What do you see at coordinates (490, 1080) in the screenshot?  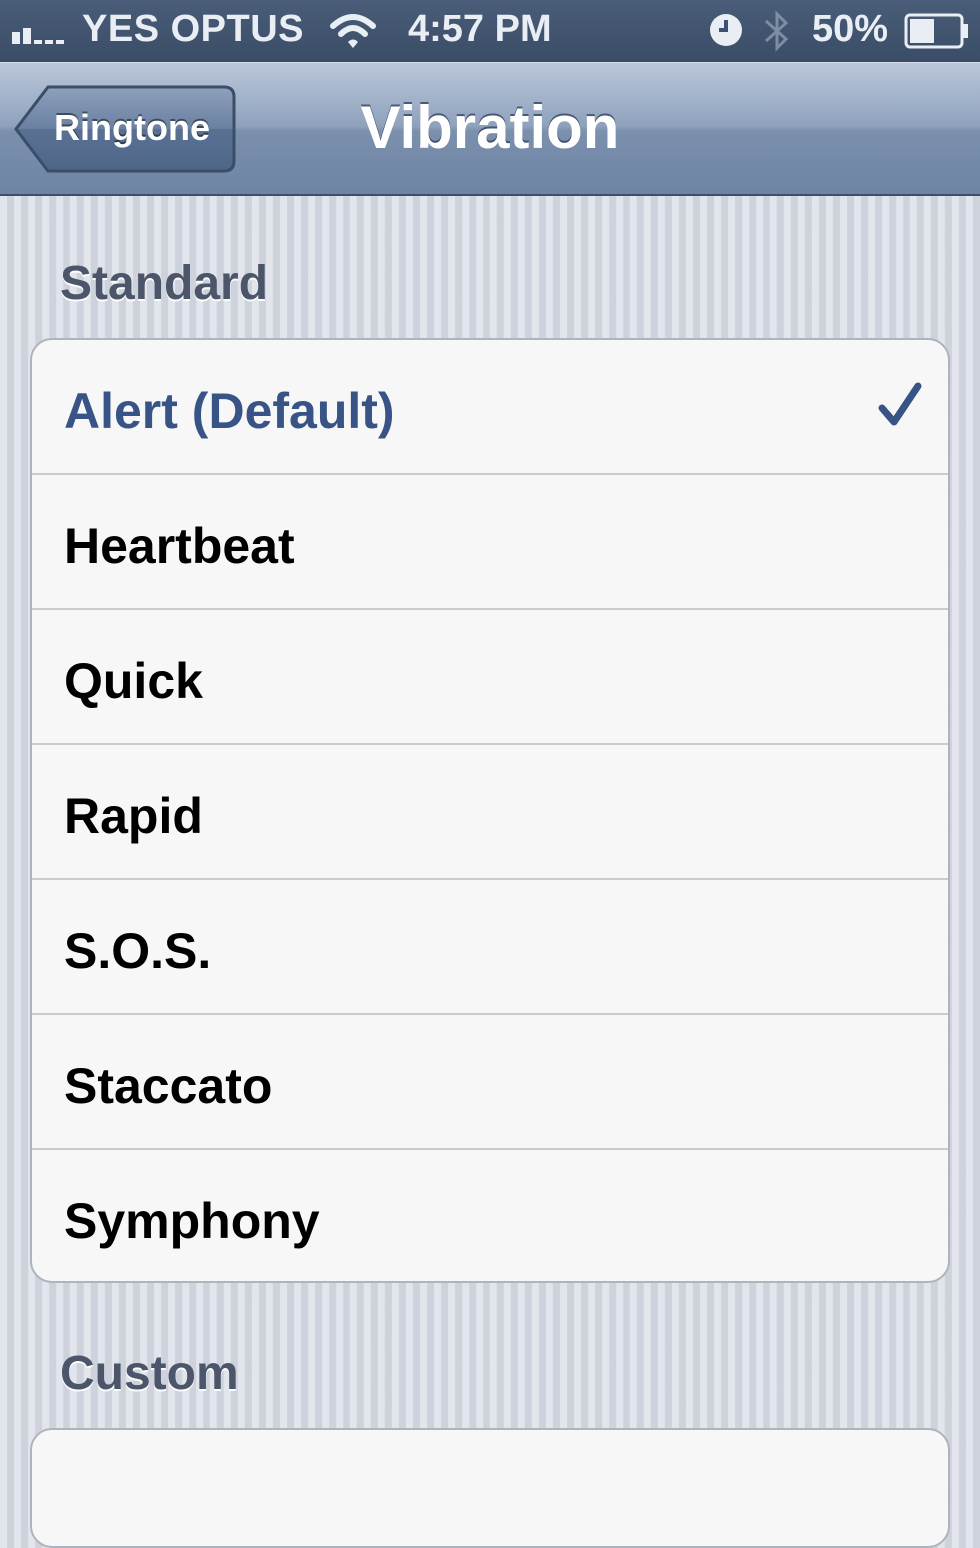 I see `list-item-staccato: Staccato` at bounding box center [490, 1080].